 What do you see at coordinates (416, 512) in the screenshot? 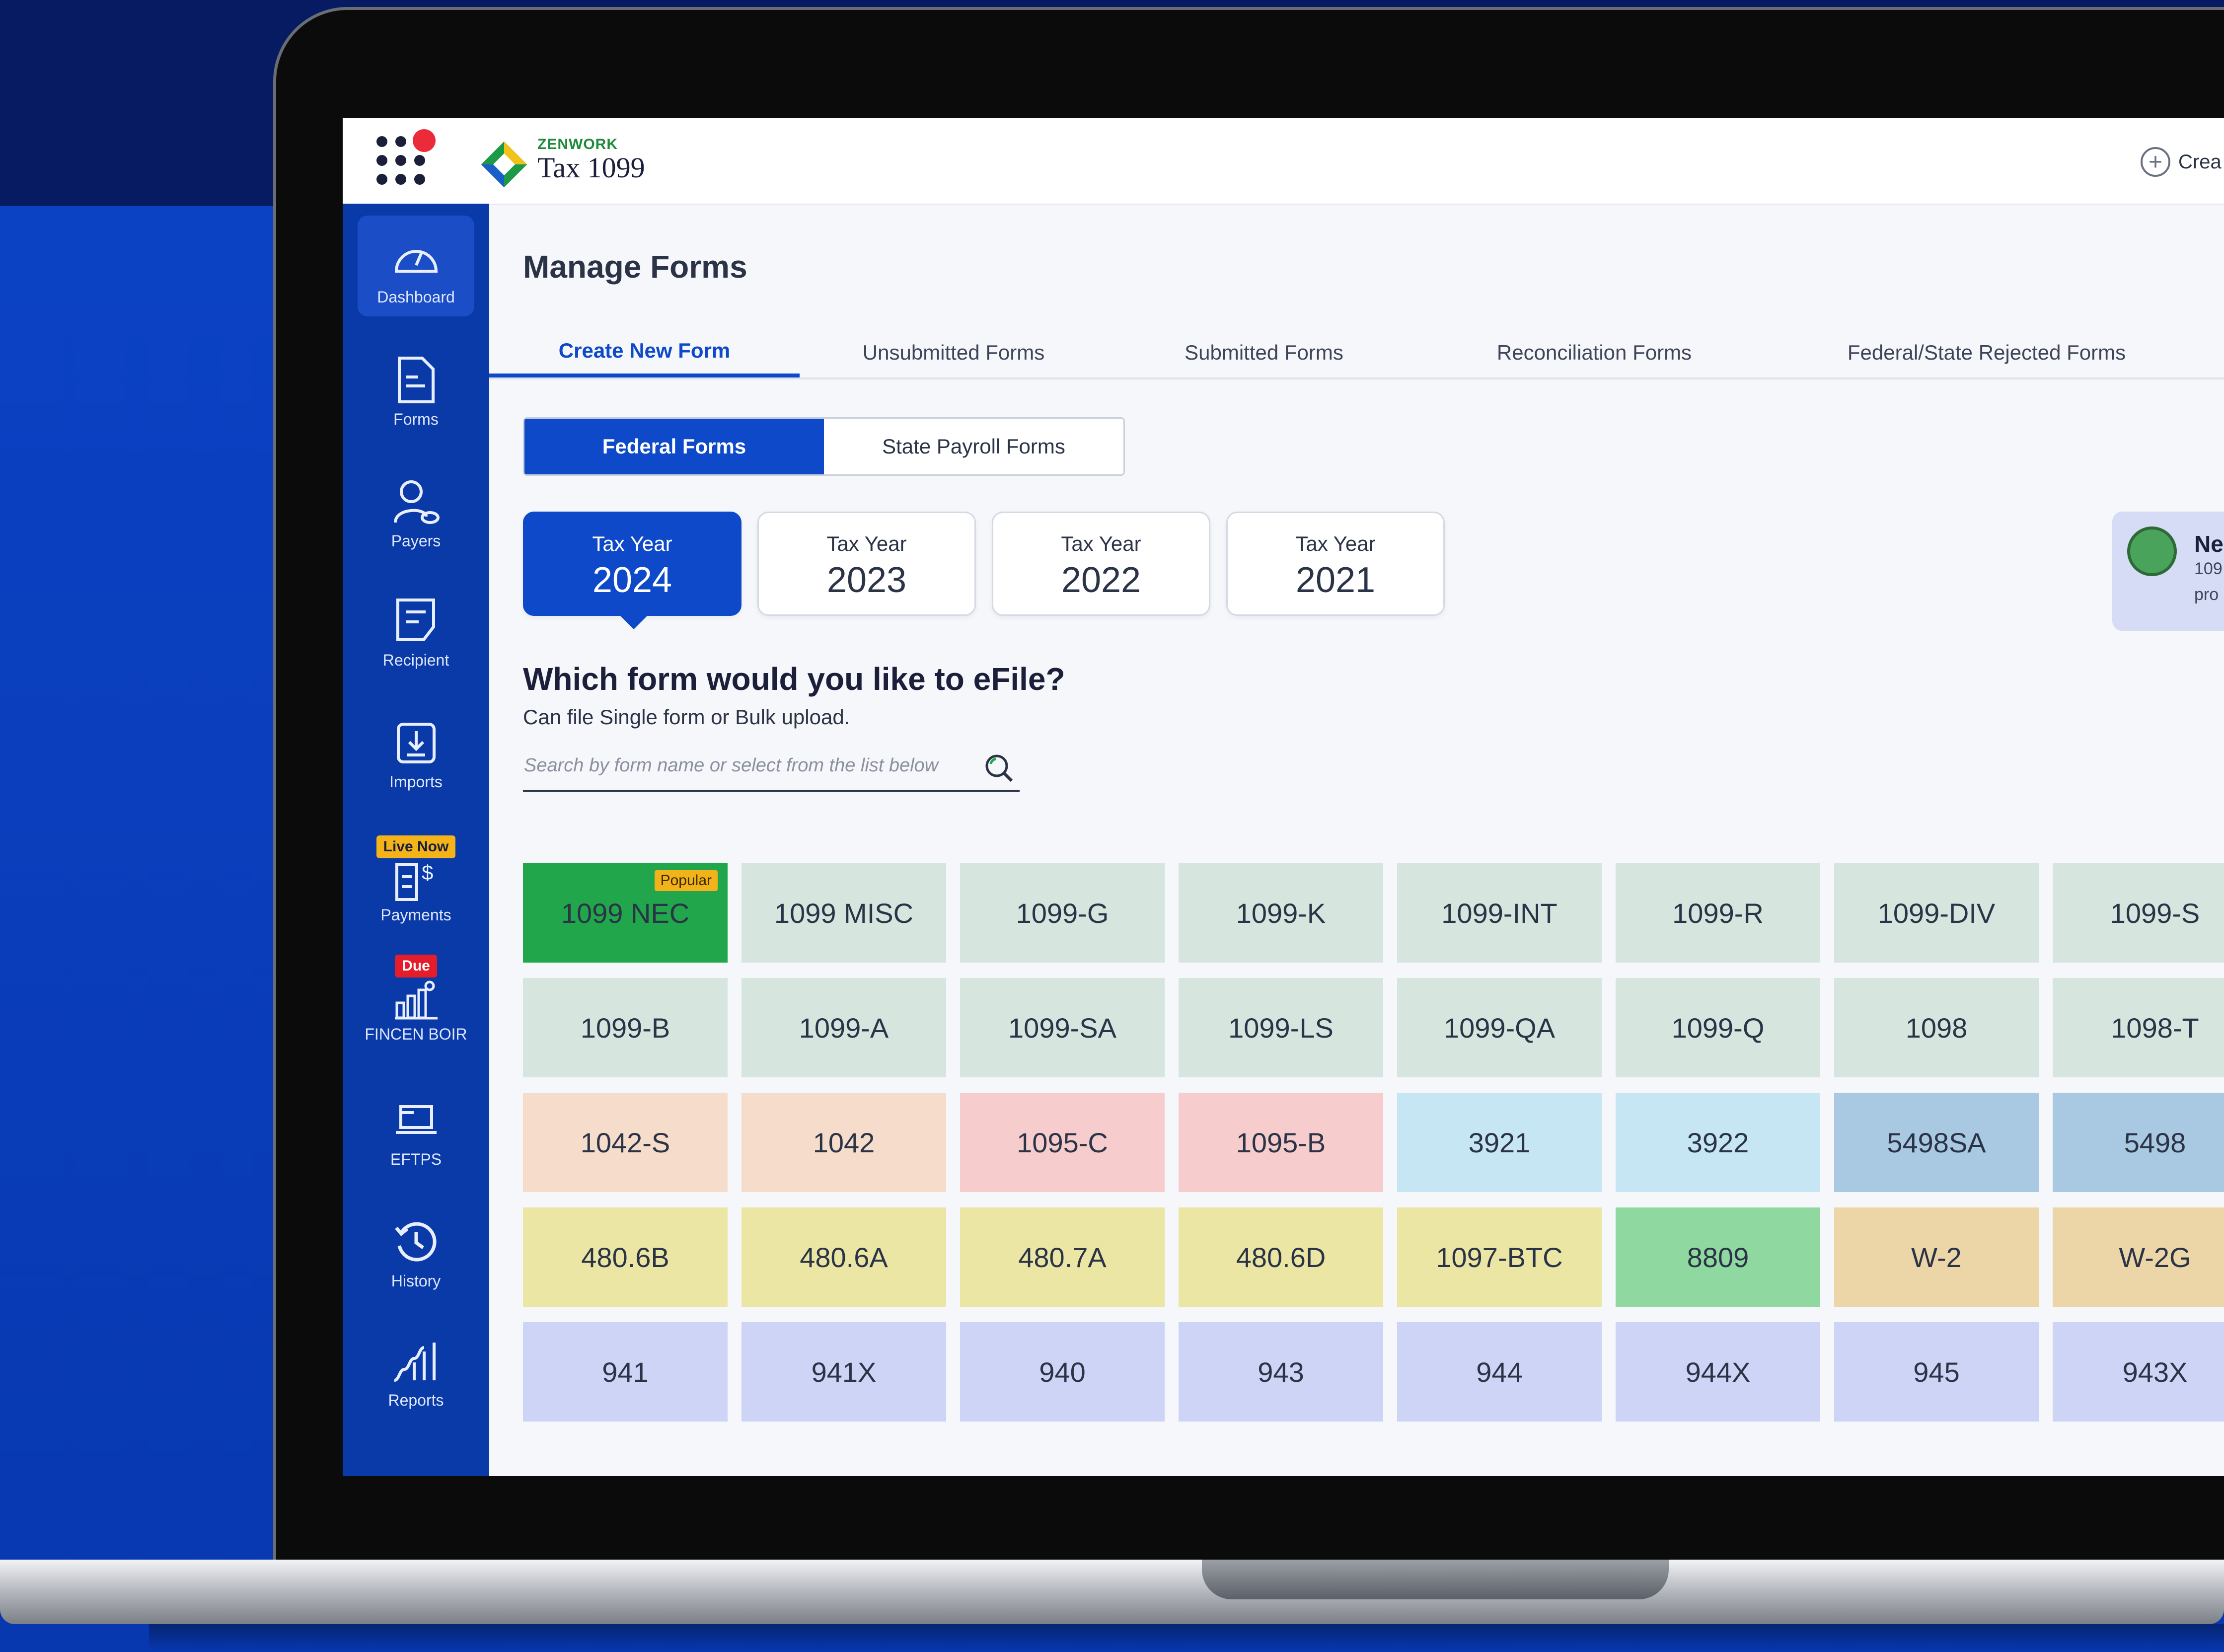
I see `sidebar-item-payers: Payers` at bounding box center [416, 512].